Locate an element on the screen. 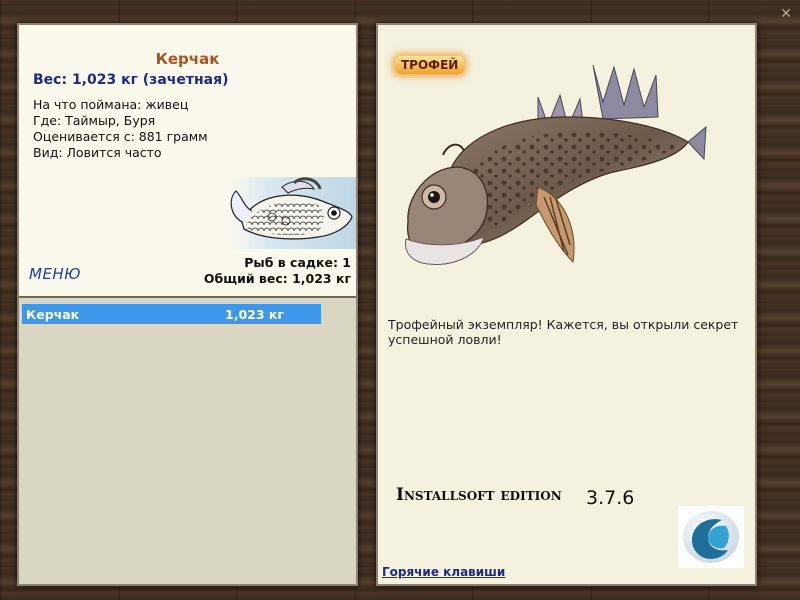 This screenshot has height=600, width=800. location-info: Где: Таймыр, Буря is located at coordinates (94, 120).